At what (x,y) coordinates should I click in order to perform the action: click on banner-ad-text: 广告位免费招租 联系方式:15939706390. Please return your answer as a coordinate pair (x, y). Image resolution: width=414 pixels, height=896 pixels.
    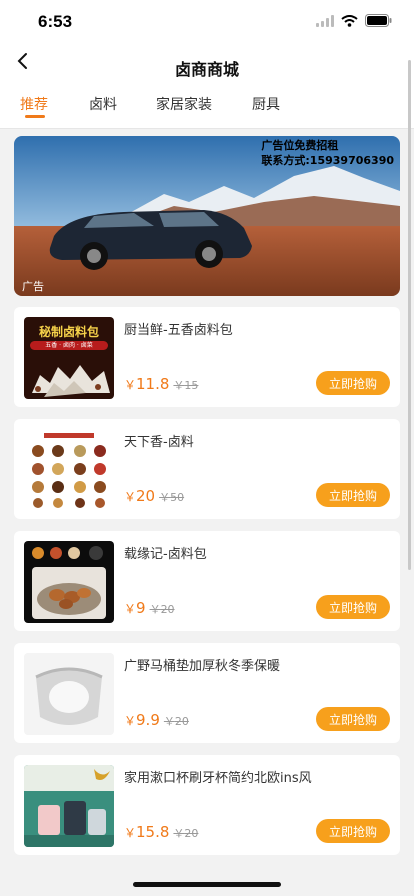
    Looking at the image, I should click on (327, 153).